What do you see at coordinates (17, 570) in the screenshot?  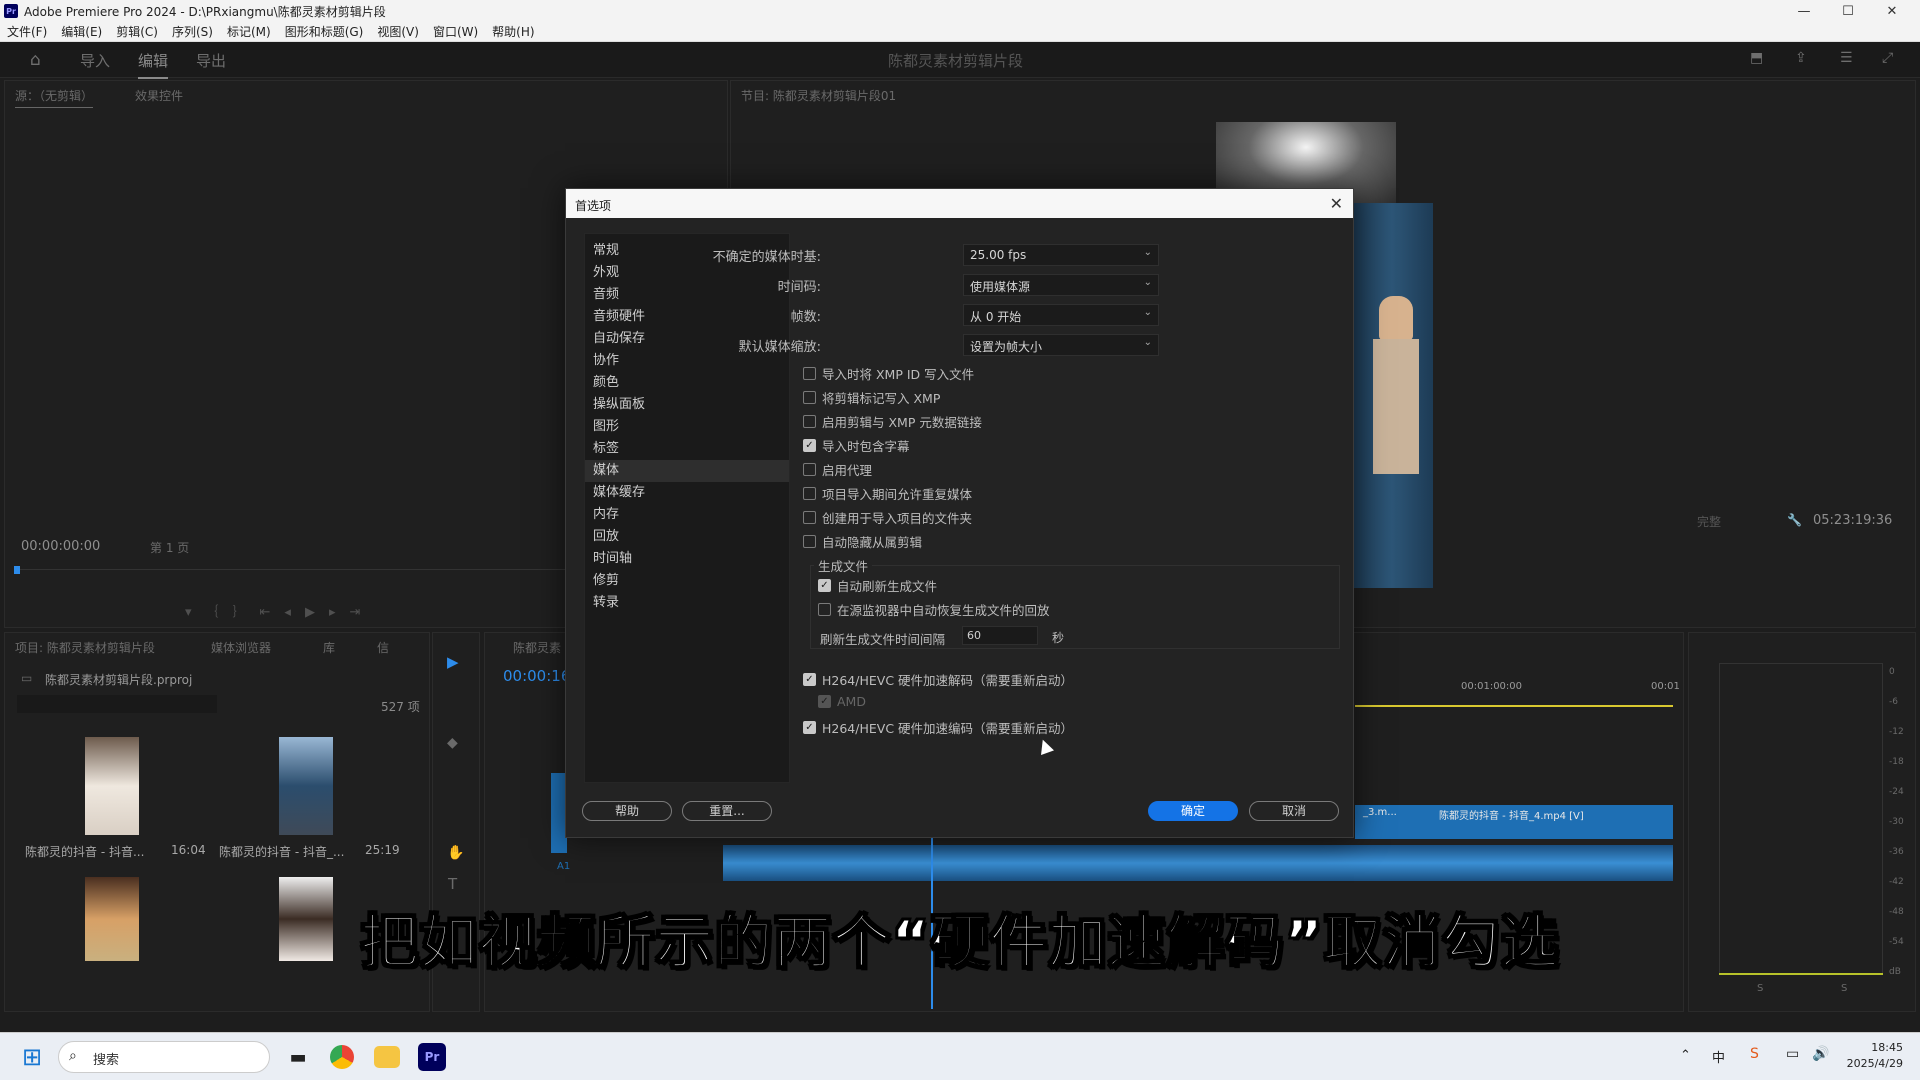 I see `source-playhead` at bounding box center [17, 570].